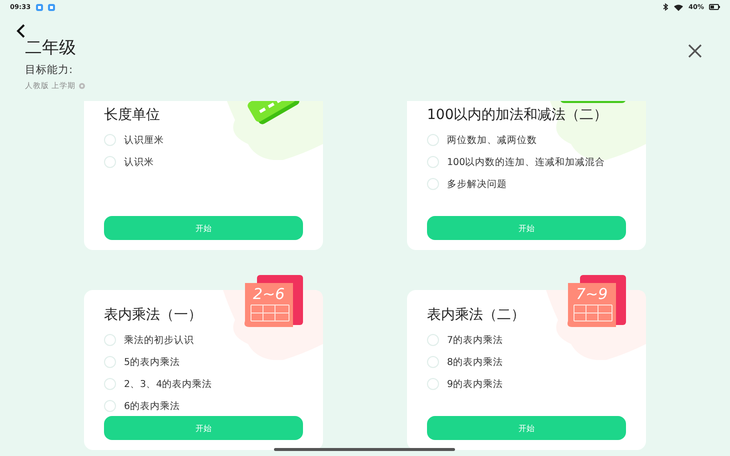  Describe the element at coordinates (492, 140) in the screenshot. I see `topic-label: 两位数加、减两位数` at that location.